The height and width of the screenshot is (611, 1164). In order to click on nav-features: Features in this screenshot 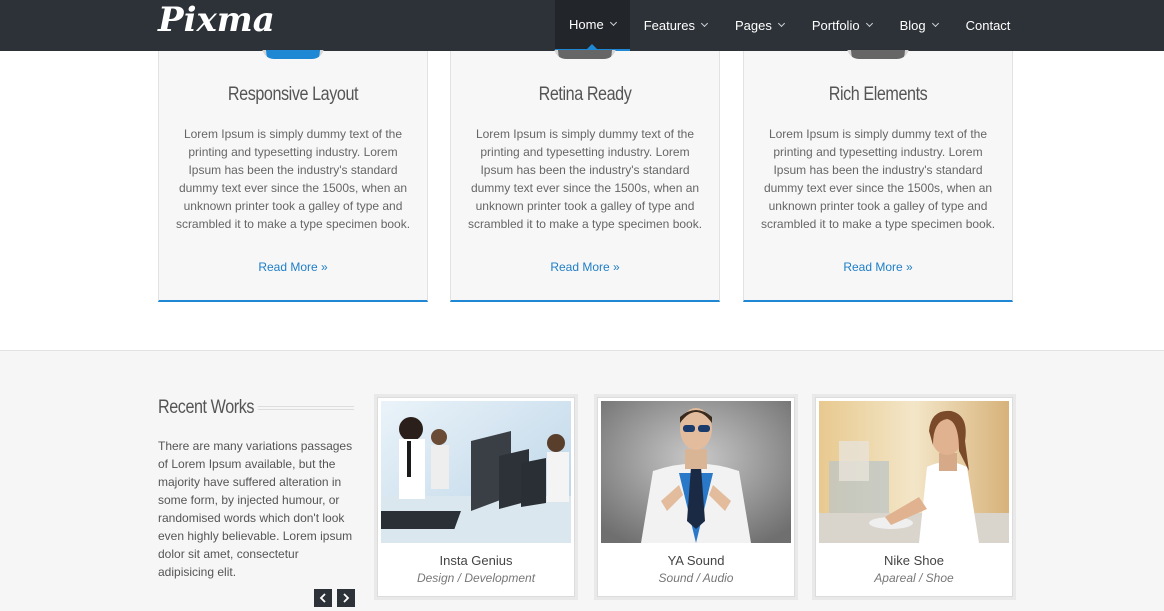, I will do `click(675, 25)`.